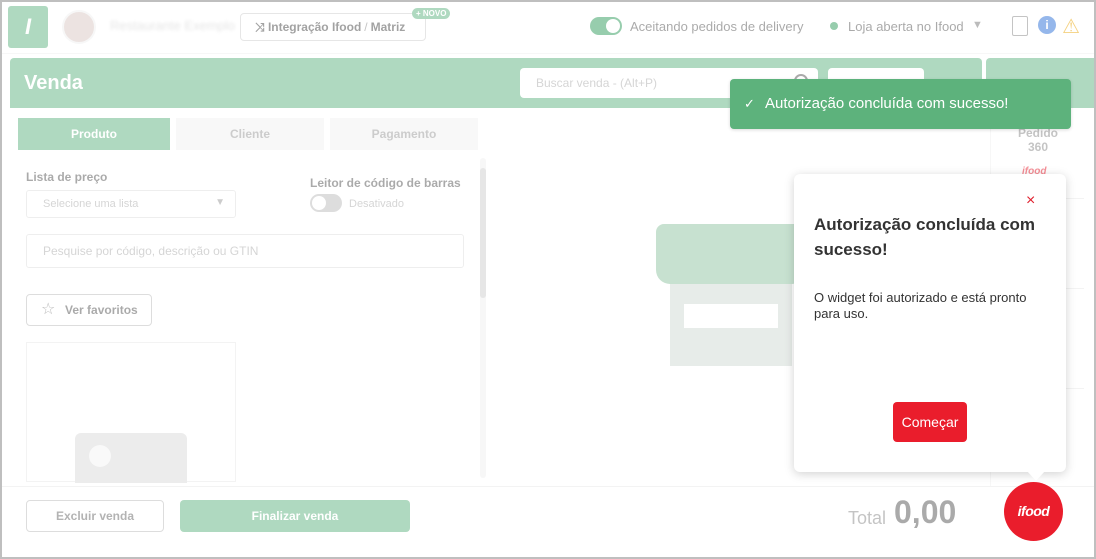  I want to click on dialog-title: Autorização concluída com sucesso!, so click(925, 237).